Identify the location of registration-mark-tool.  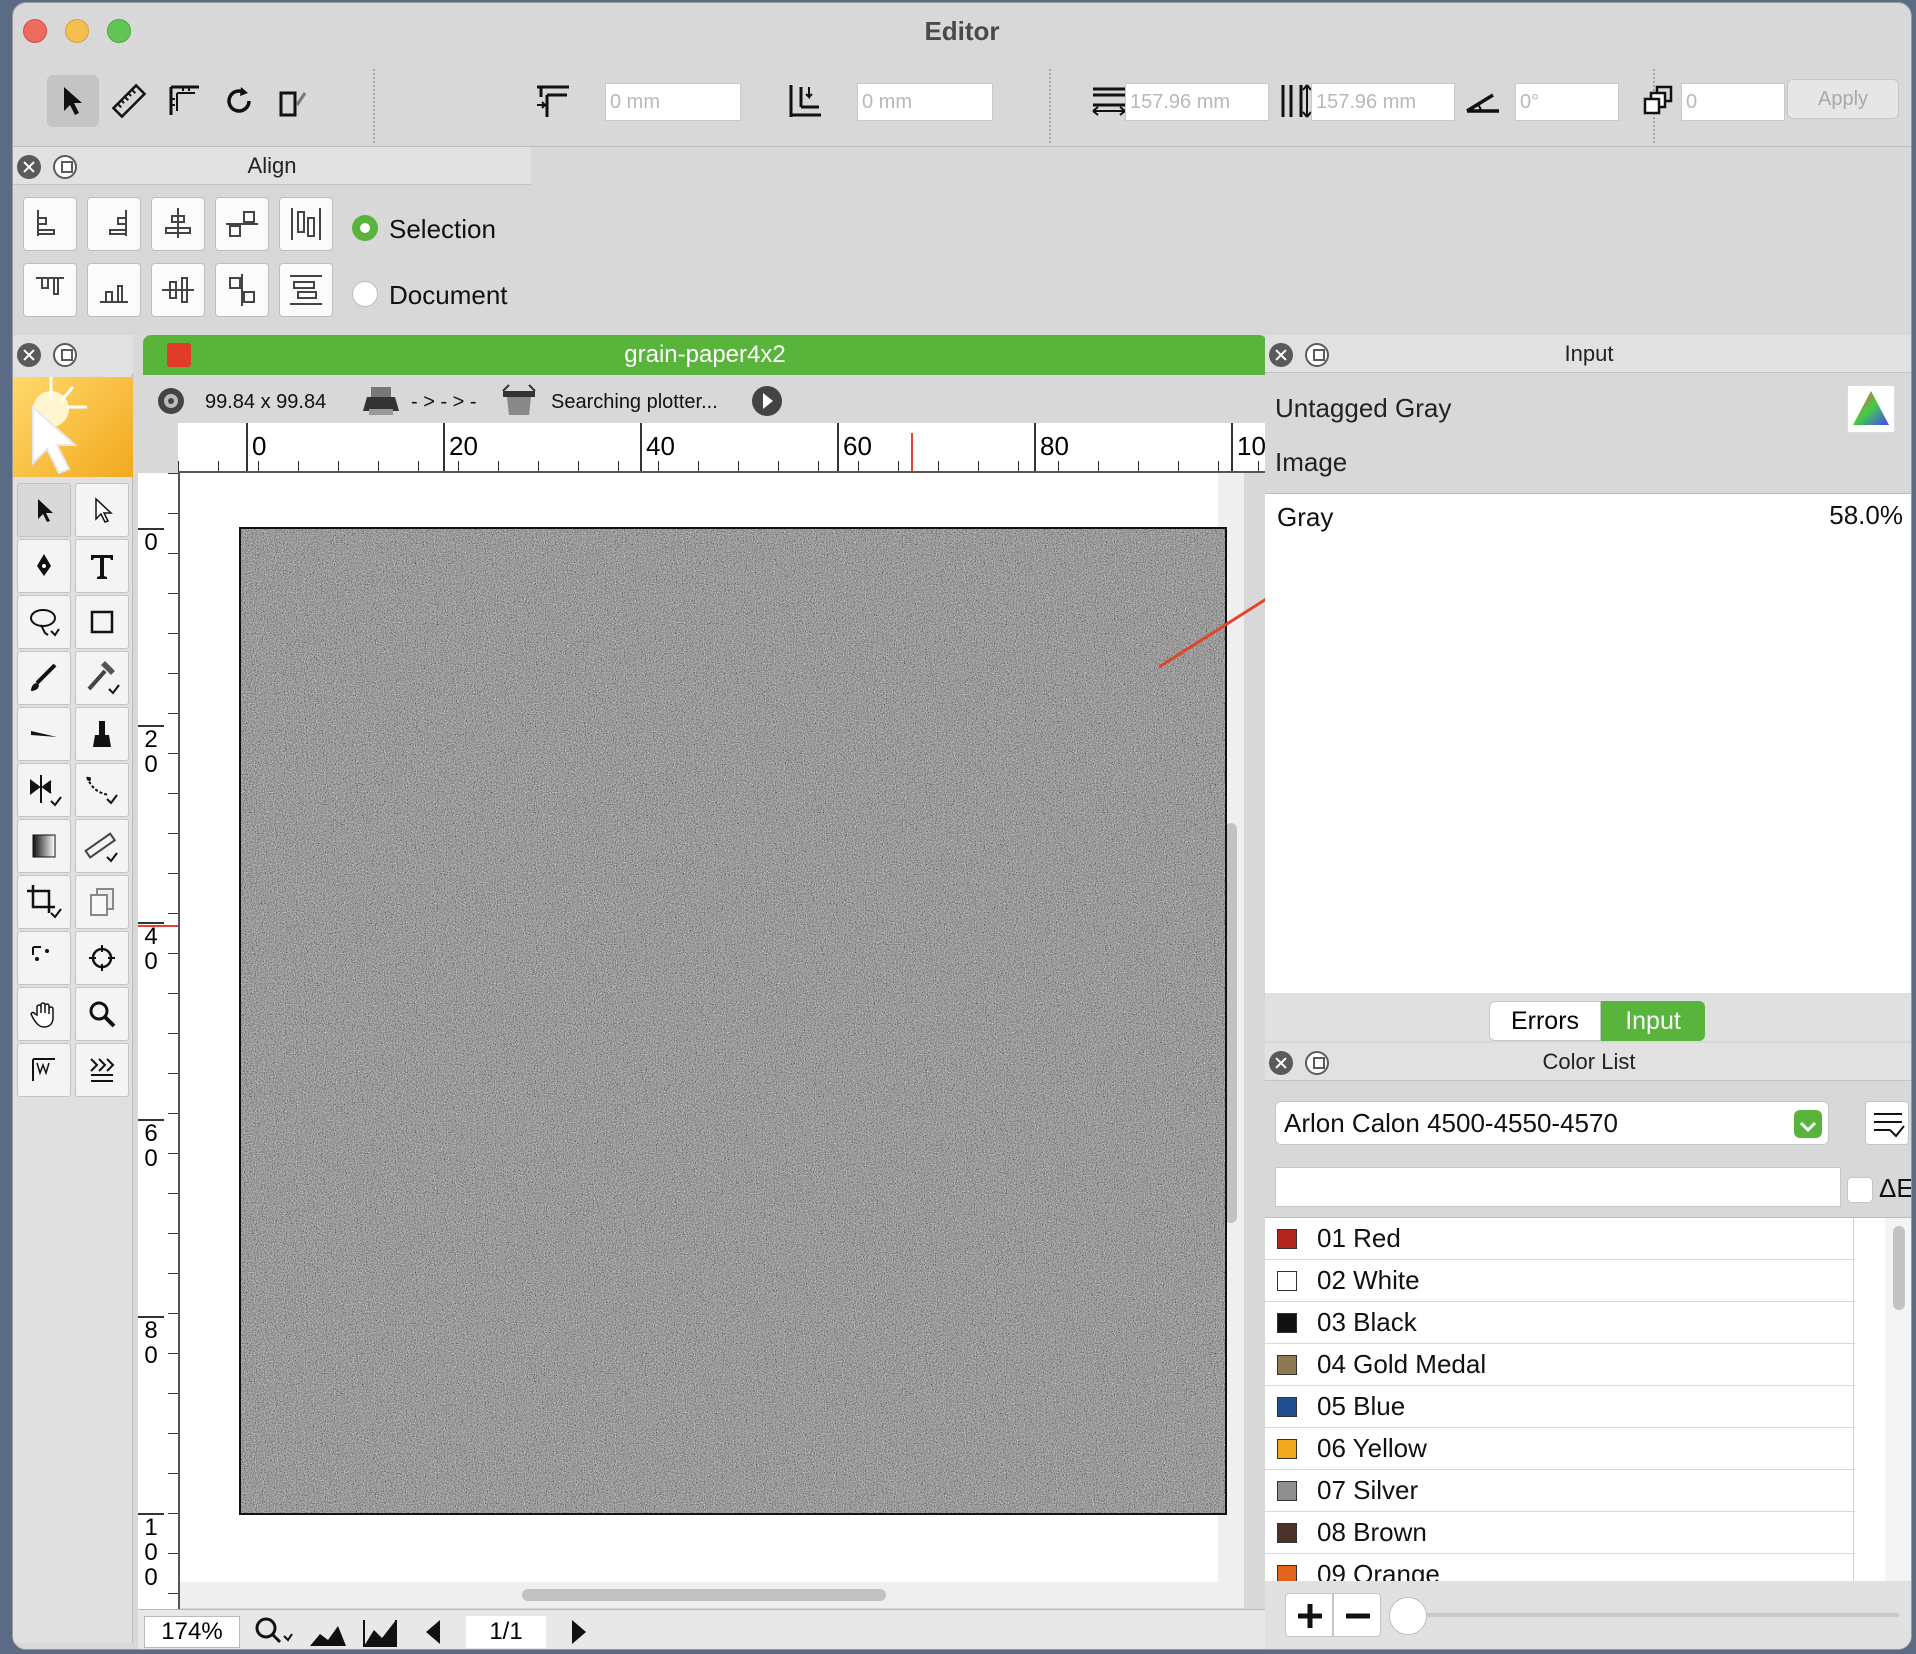
(44, 958).